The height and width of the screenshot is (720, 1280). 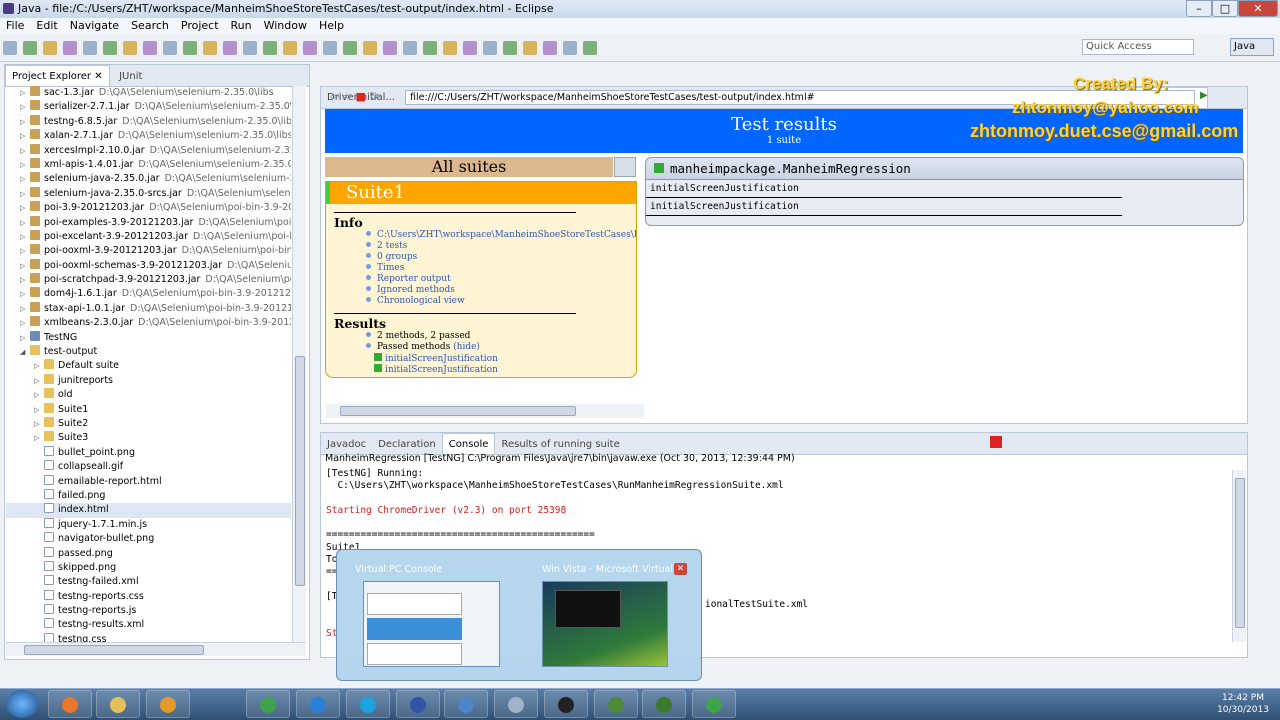 I want to click on menu-navigate: Navigate, so click(x=94, y=25).